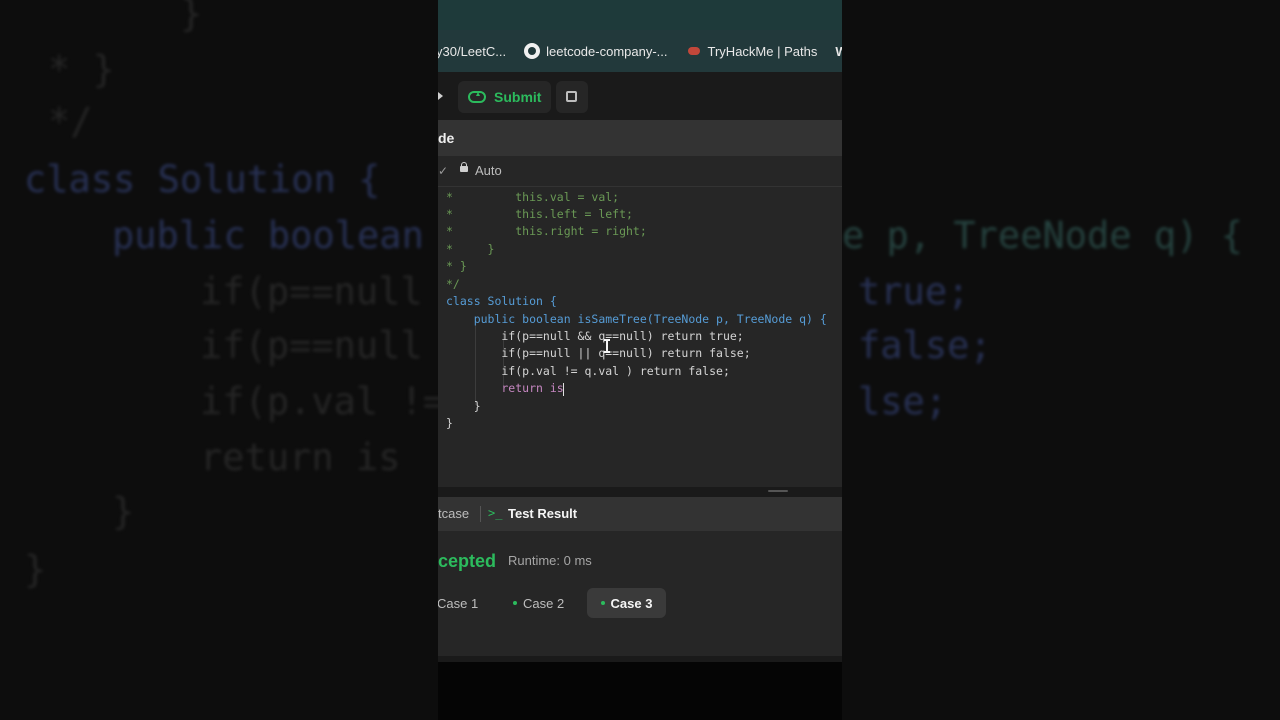 The width and height of the screenshot is (1280, 720). What do you see at coordinates (546, 231) in the screenshot?
I see `code-line: * this.right = right;` at bounding box center [546, 231].